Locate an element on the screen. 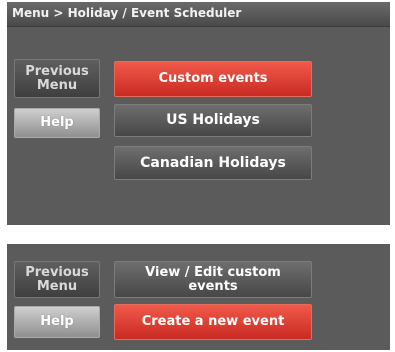  title-bar: Menu > Holiday / Event Scheduler is located at coordinates (198, 14).